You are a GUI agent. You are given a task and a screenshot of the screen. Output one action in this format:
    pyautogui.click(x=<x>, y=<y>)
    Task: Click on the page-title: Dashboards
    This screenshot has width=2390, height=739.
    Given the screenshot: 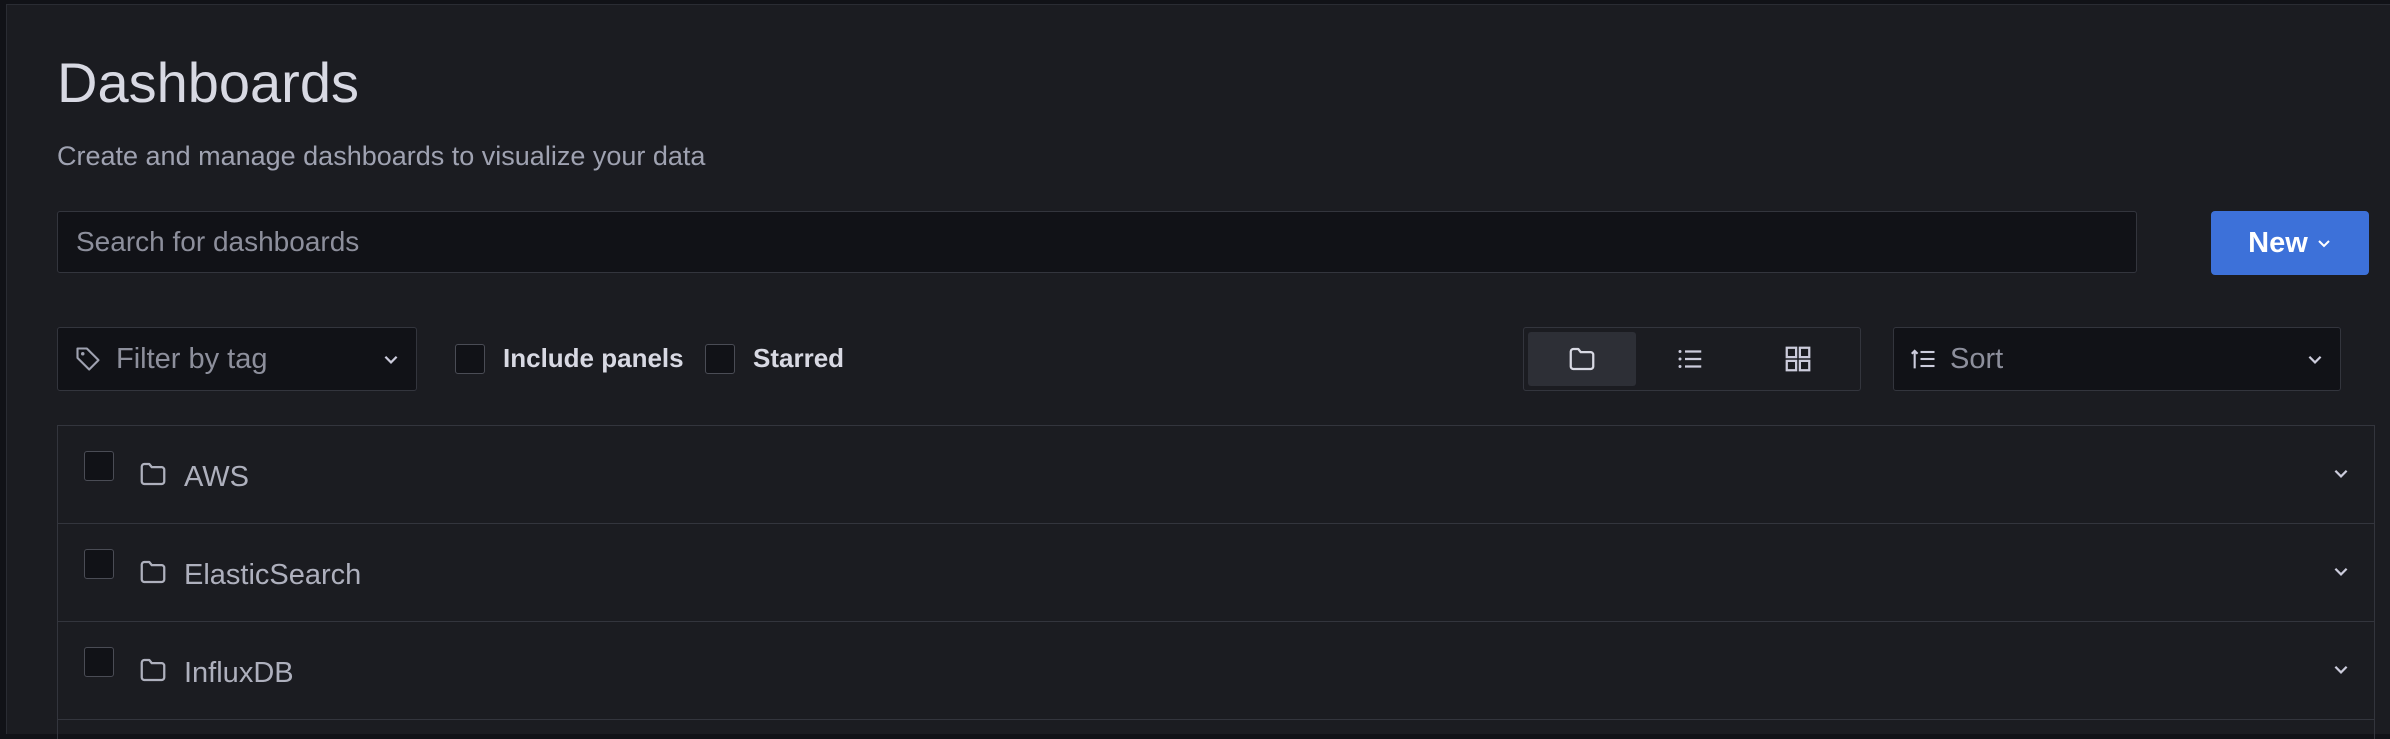 What is the action you would take?
    pyautogui.click(x=208, y=82)
    